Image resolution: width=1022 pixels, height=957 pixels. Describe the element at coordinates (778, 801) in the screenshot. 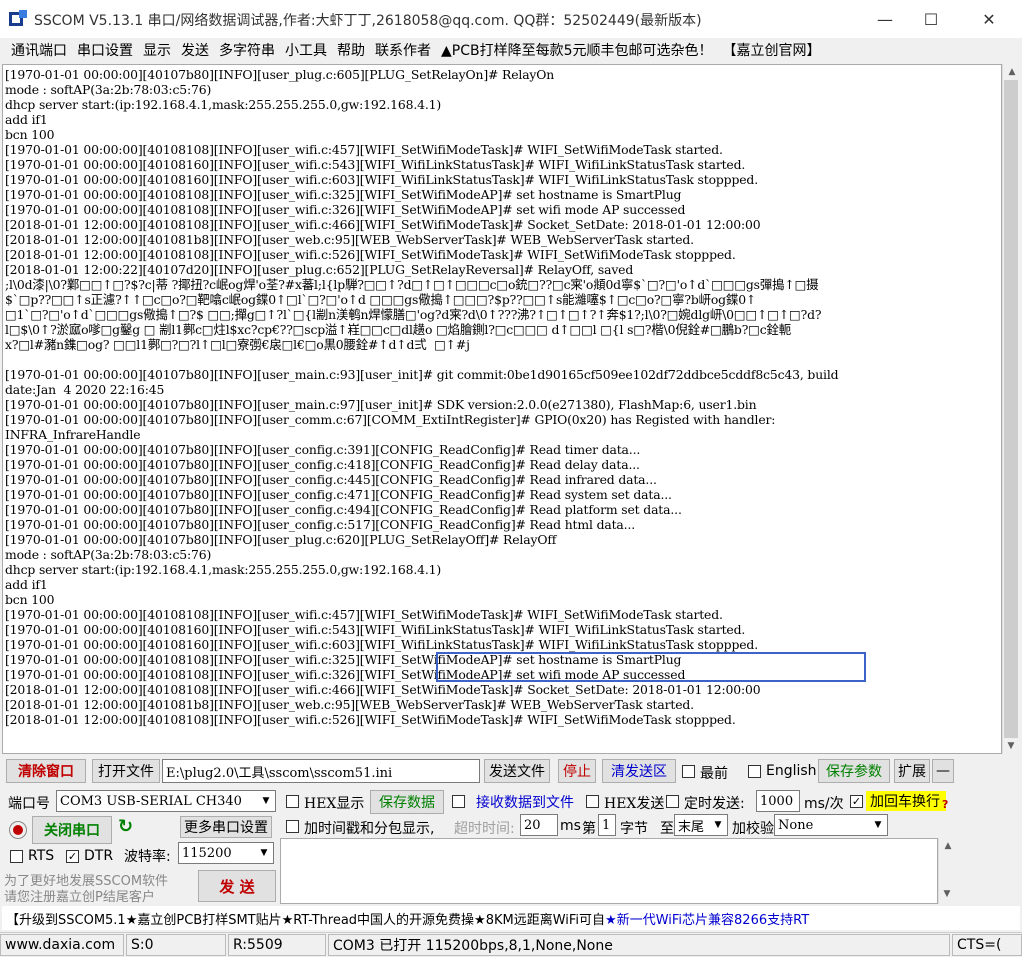

I see `interval-input: 1000` at that location.